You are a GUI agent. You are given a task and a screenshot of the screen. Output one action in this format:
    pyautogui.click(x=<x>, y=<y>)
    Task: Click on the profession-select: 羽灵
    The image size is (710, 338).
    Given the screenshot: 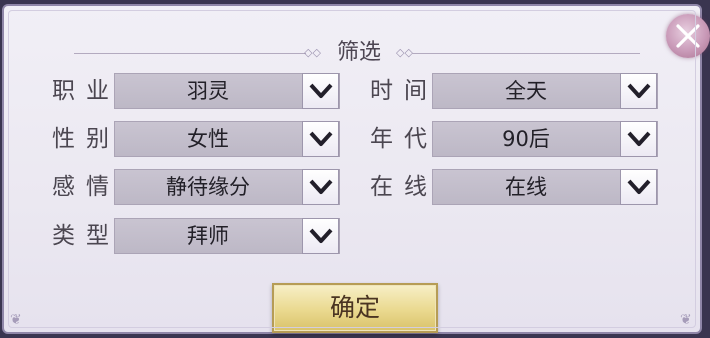 What is the action you would take?
    pyautogui.click(x=227, y=91)
    